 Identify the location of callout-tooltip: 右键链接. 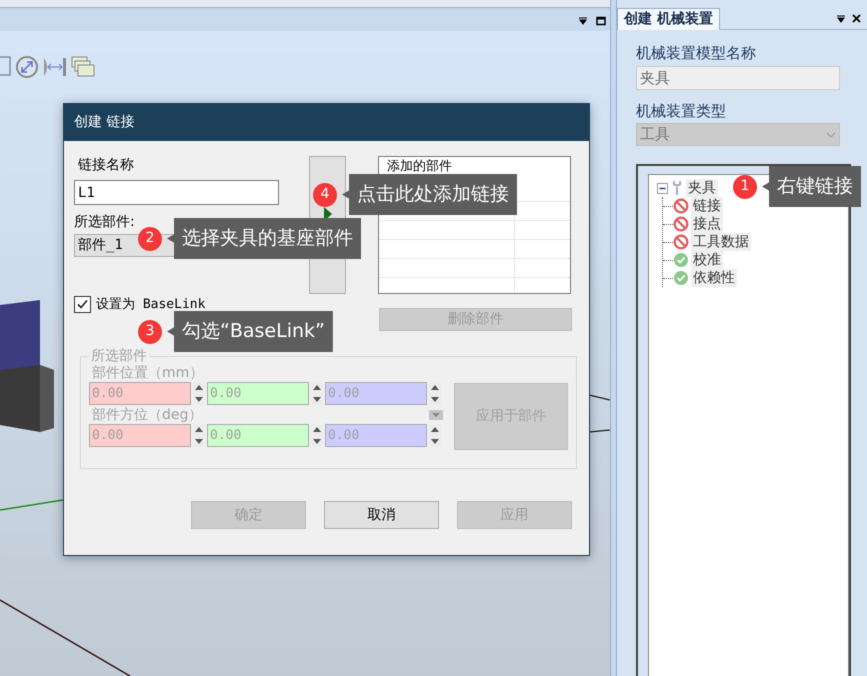
(811, 186).